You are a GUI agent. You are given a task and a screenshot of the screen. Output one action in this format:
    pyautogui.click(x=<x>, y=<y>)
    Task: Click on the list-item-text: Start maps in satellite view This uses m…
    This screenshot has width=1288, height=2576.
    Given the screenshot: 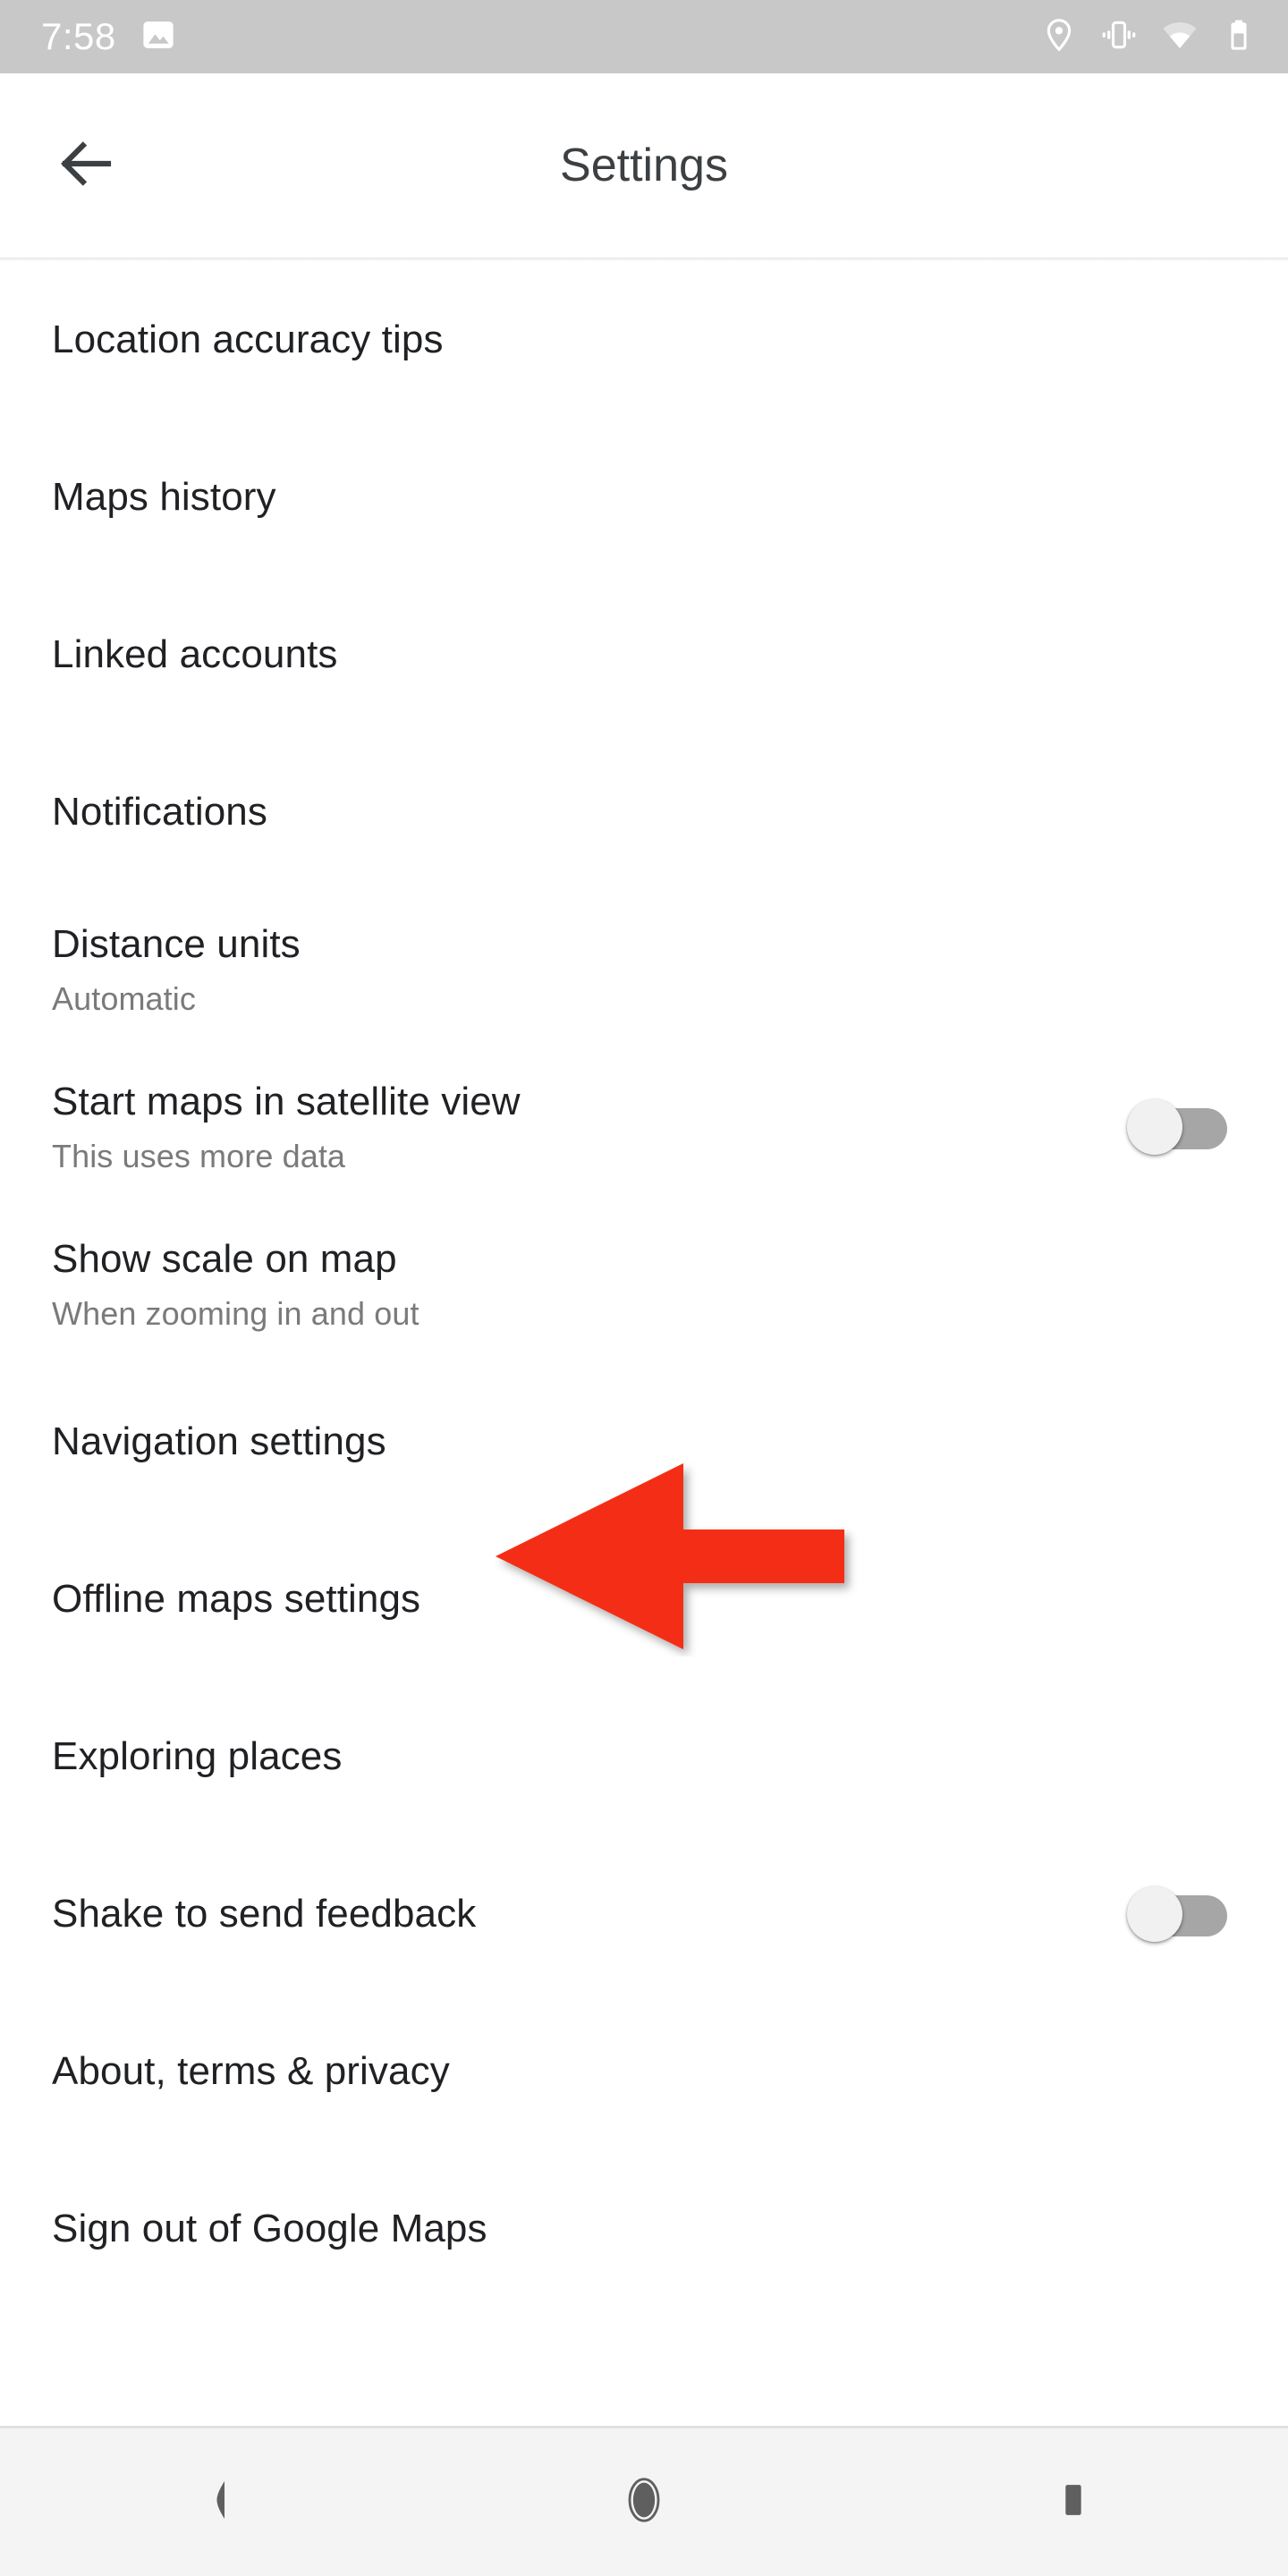 What is the action you would take?
    pyautogui.click(x=589, y=1127)
    